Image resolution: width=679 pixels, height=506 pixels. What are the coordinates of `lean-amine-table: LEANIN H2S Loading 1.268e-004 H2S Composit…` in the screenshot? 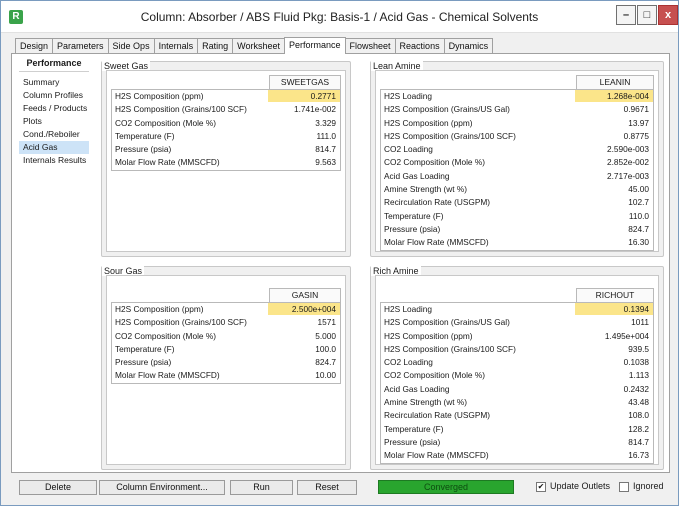 It's located at (517, 163).